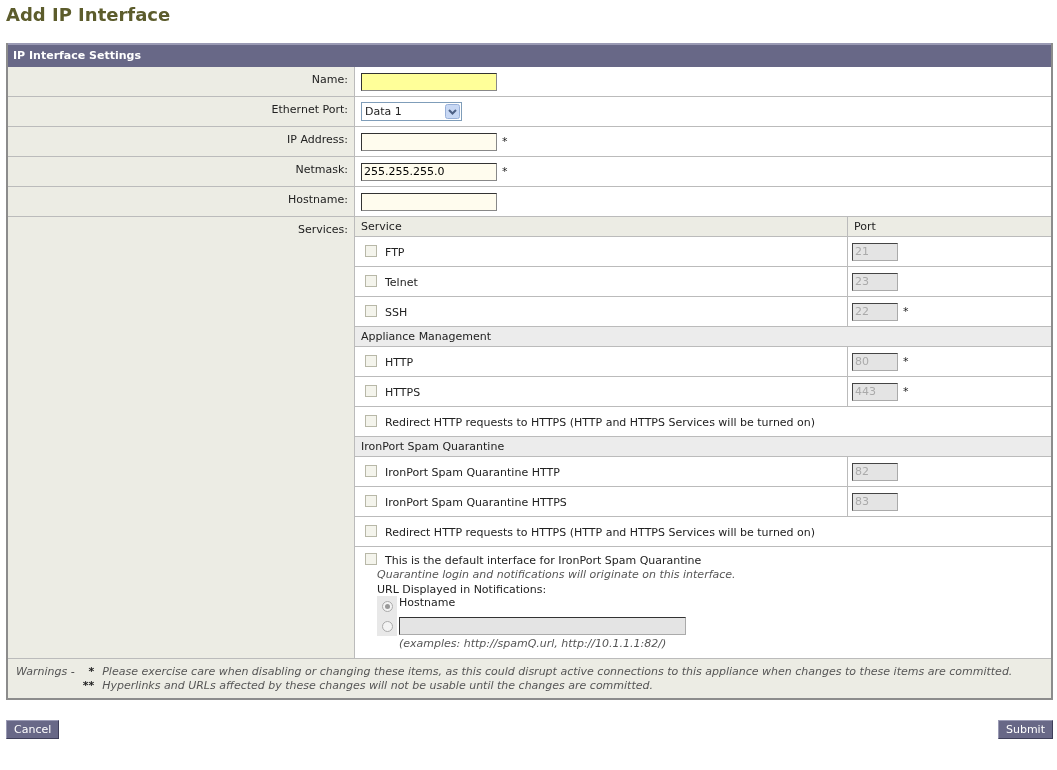 This screenshot has height=770, width=1057. Describe the element at coordinates (558, 671) in the screenshot. I see `warning-text: Please exercise care when disabling or changing these items, as this could disrupt active connections to this appliance when changes to these items are committed.` at that location.